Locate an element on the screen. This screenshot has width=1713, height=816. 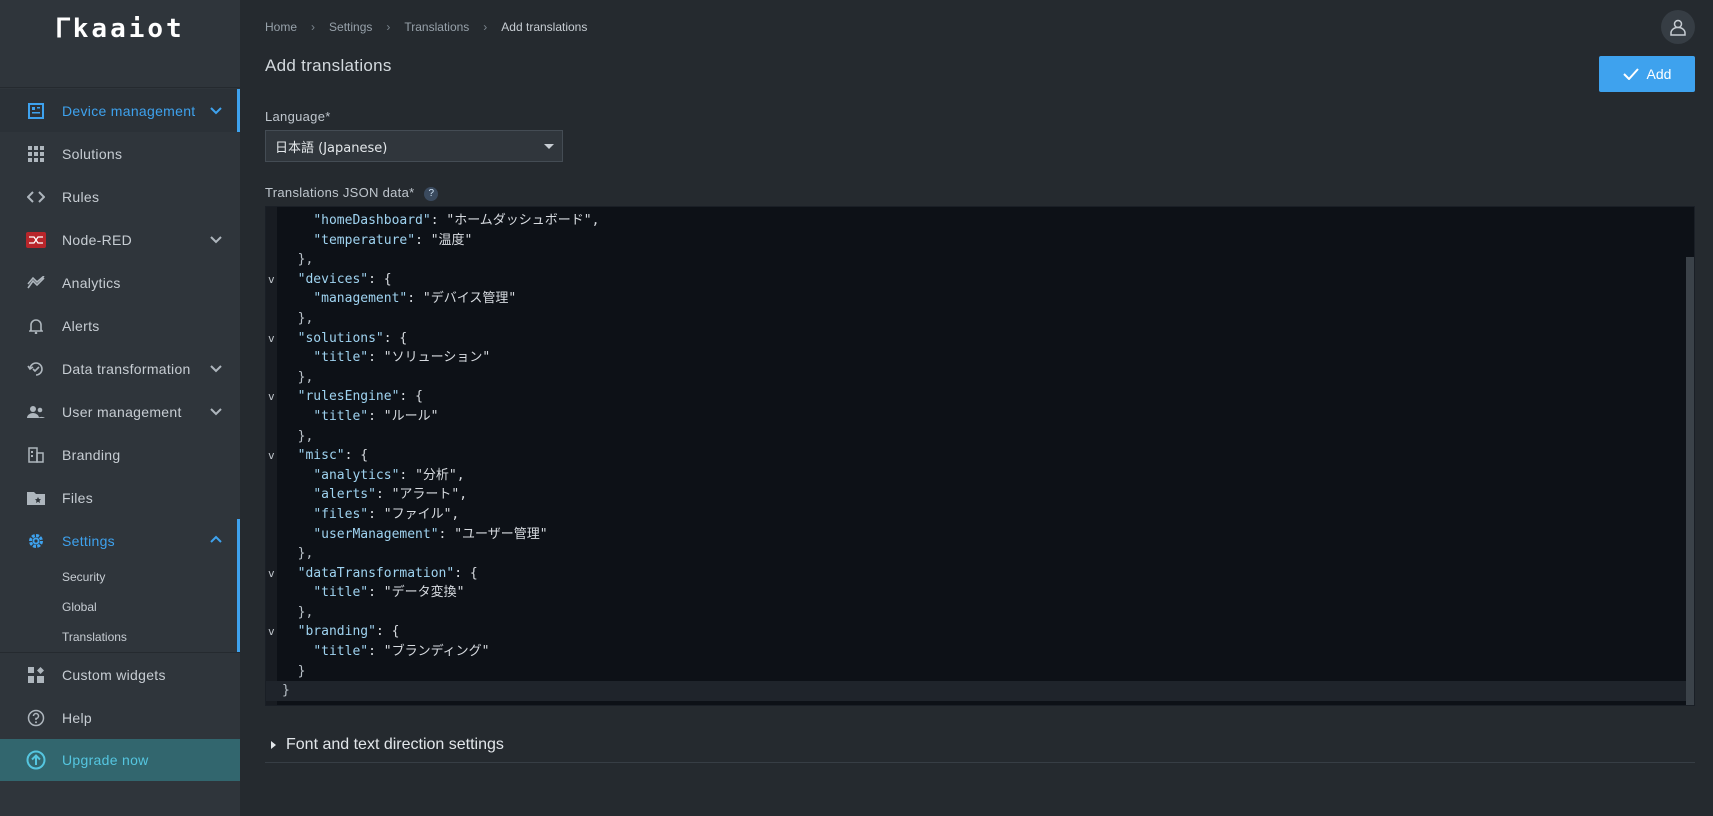
check-icon is located at coordinates (1630, 74).